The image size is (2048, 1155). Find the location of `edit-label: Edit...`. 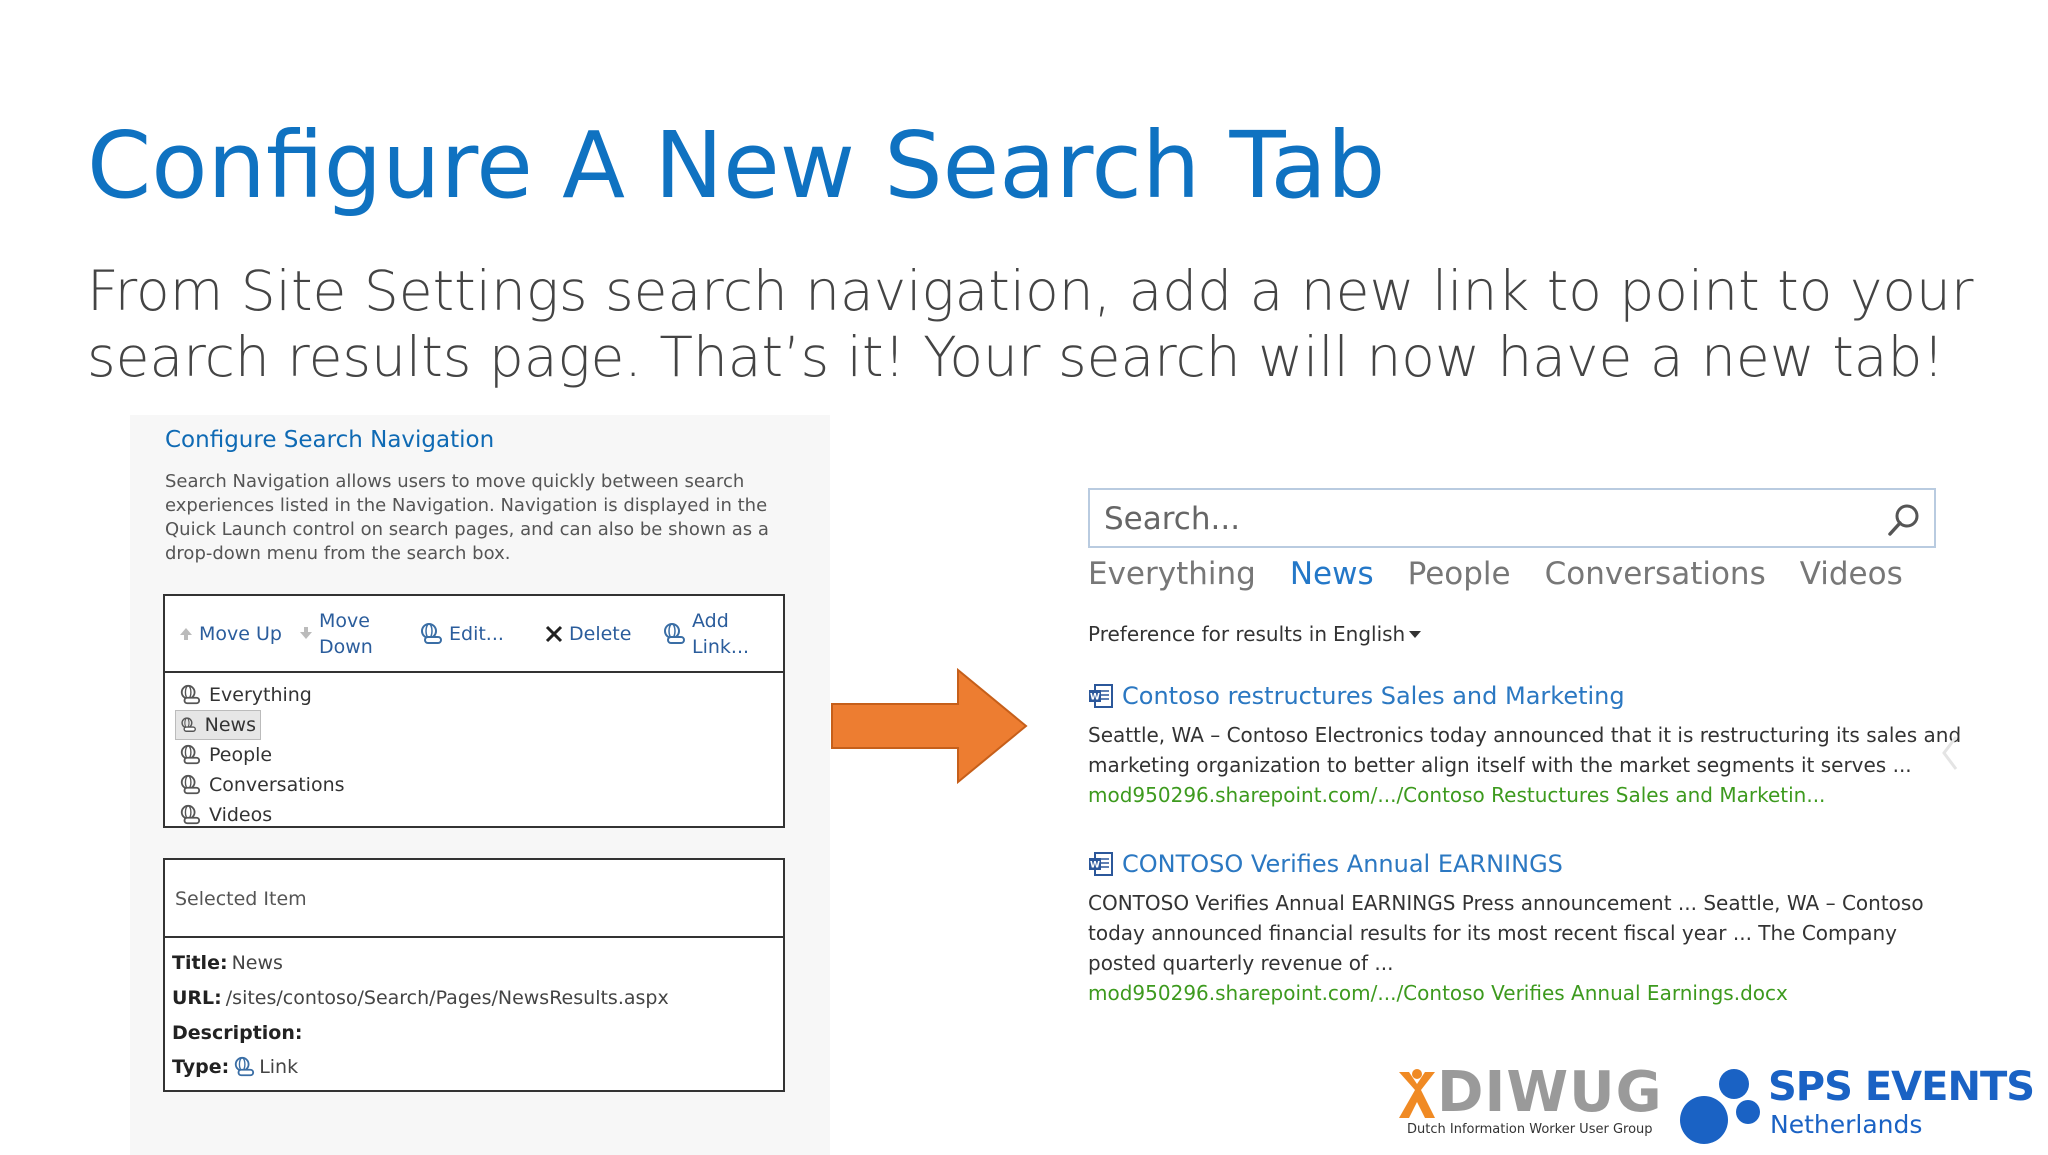

edit-label: Edit... is located at coordinates (476, 634).